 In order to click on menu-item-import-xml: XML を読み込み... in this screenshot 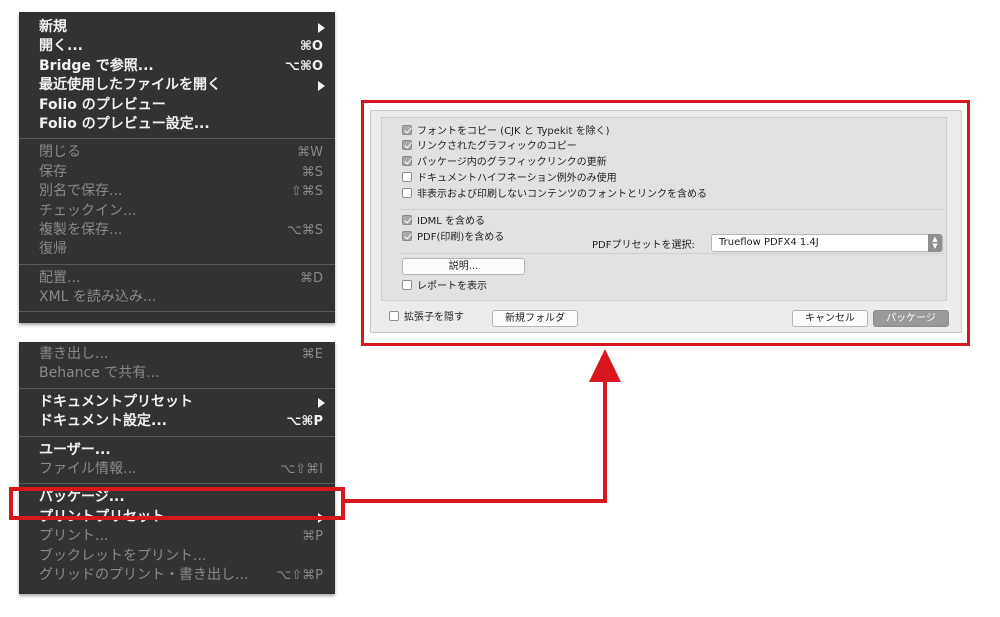, I will do `click(177, 297)`.